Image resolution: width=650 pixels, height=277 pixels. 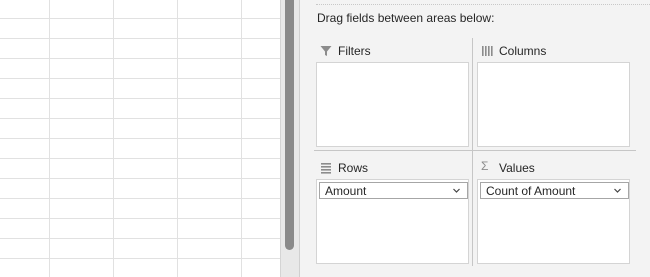 I want to click on pane-splitter, so click(x=290, y=138).